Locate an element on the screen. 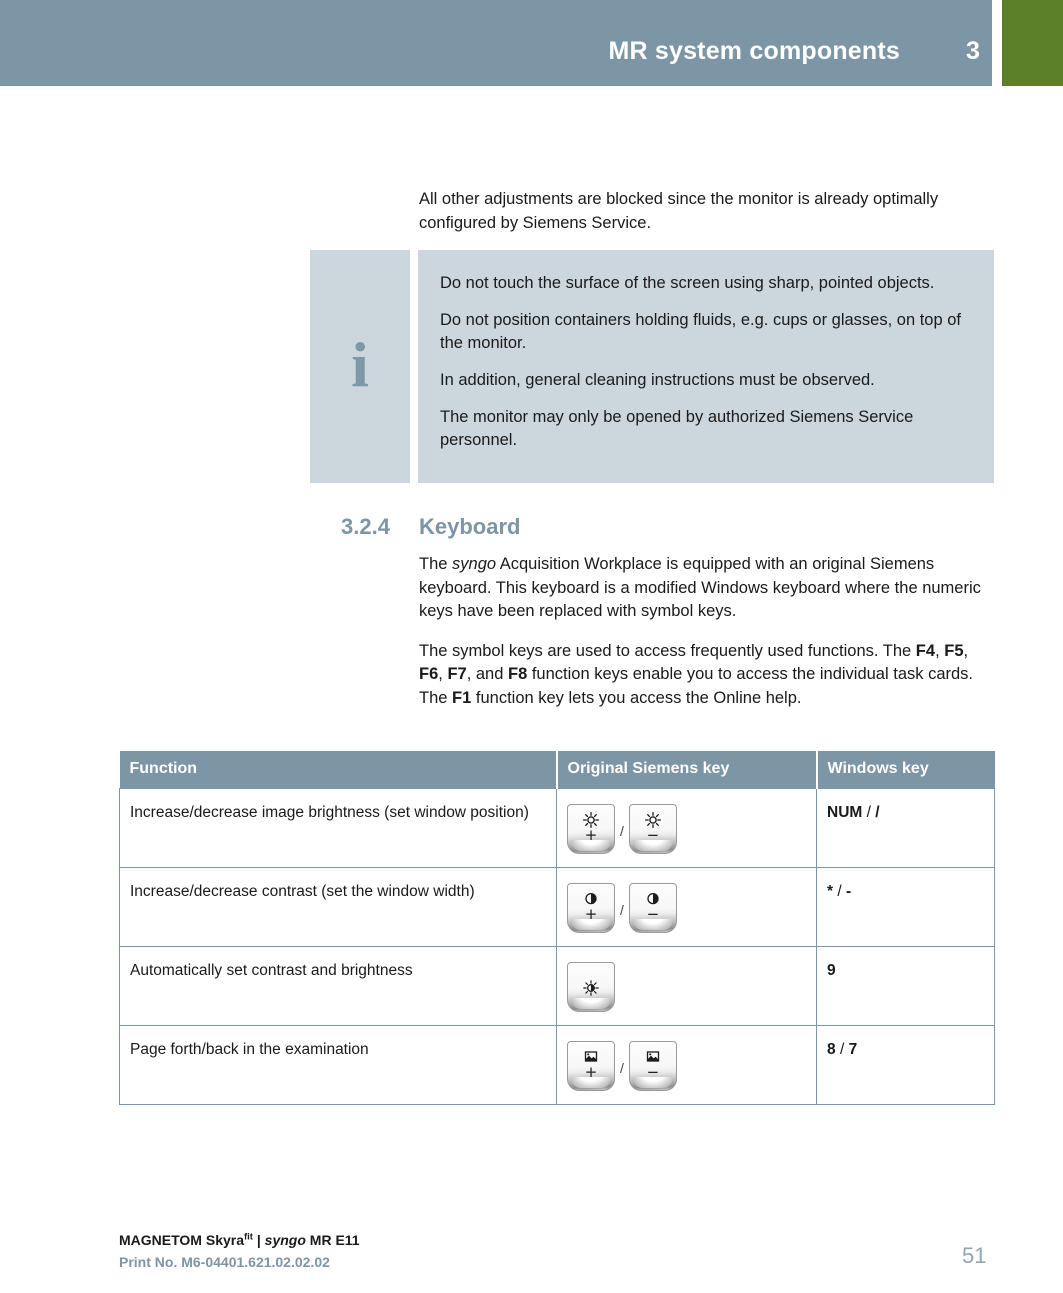  header-inner: MR system components 3 is located at coordinates (800, 51).